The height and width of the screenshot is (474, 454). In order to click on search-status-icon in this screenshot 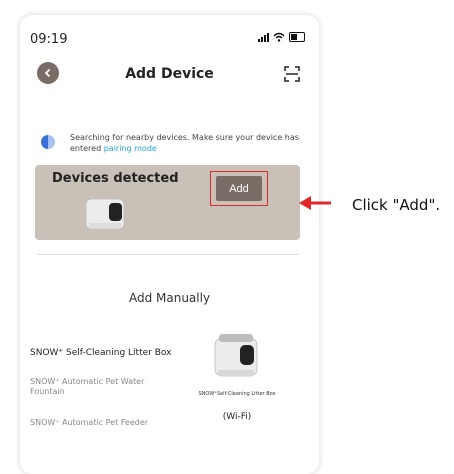, I will do `click(48, 142)`.